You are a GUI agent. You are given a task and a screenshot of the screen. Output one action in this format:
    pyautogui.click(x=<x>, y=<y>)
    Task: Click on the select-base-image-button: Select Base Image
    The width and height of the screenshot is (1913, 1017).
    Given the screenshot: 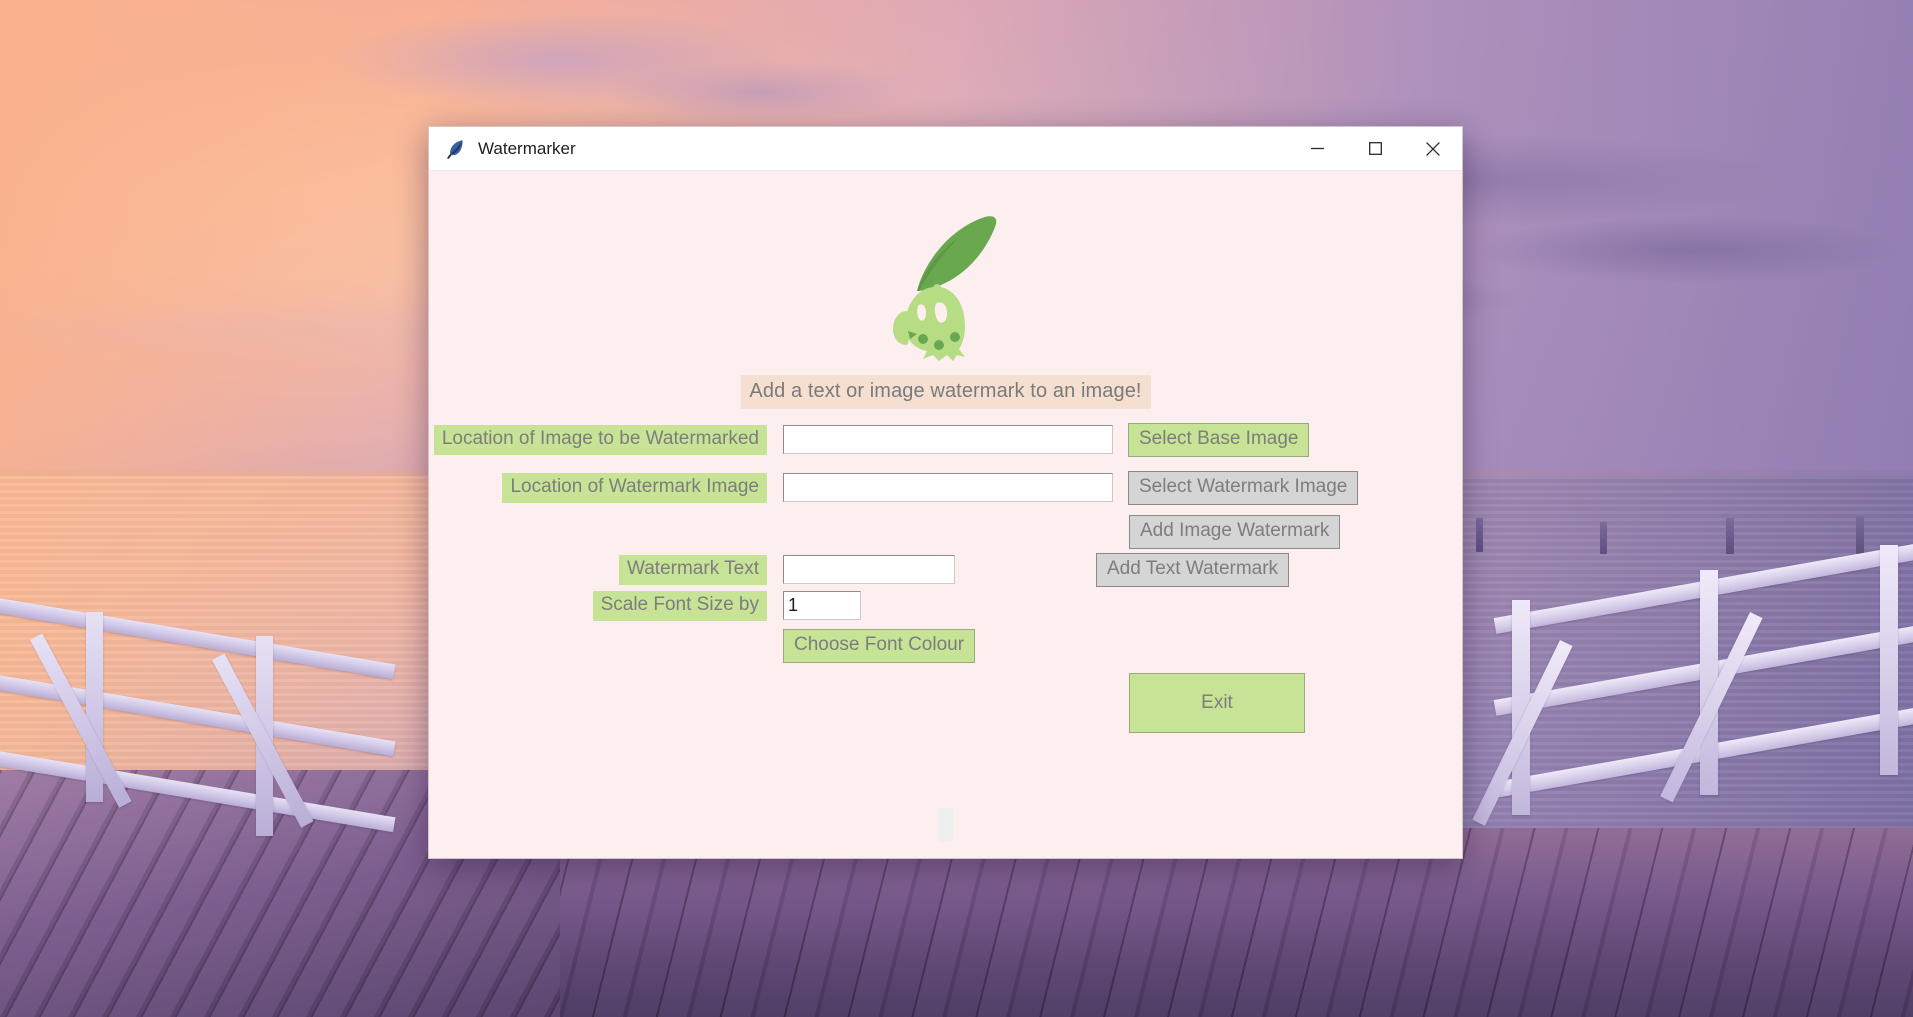 What is the action you would take?
    pyautogui.click(x=1219, y=440)
    